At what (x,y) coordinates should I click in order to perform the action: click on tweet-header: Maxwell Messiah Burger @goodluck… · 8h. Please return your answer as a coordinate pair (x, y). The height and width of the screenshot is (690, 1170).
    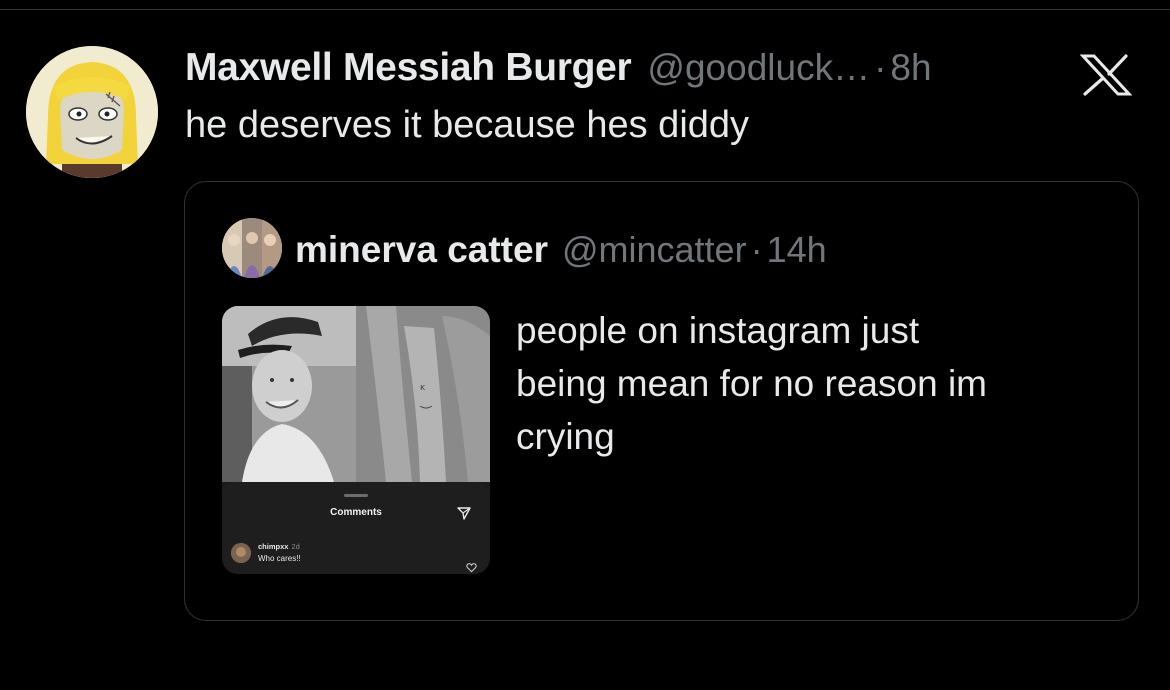
    Looking at the image, I should click on (558, 68).